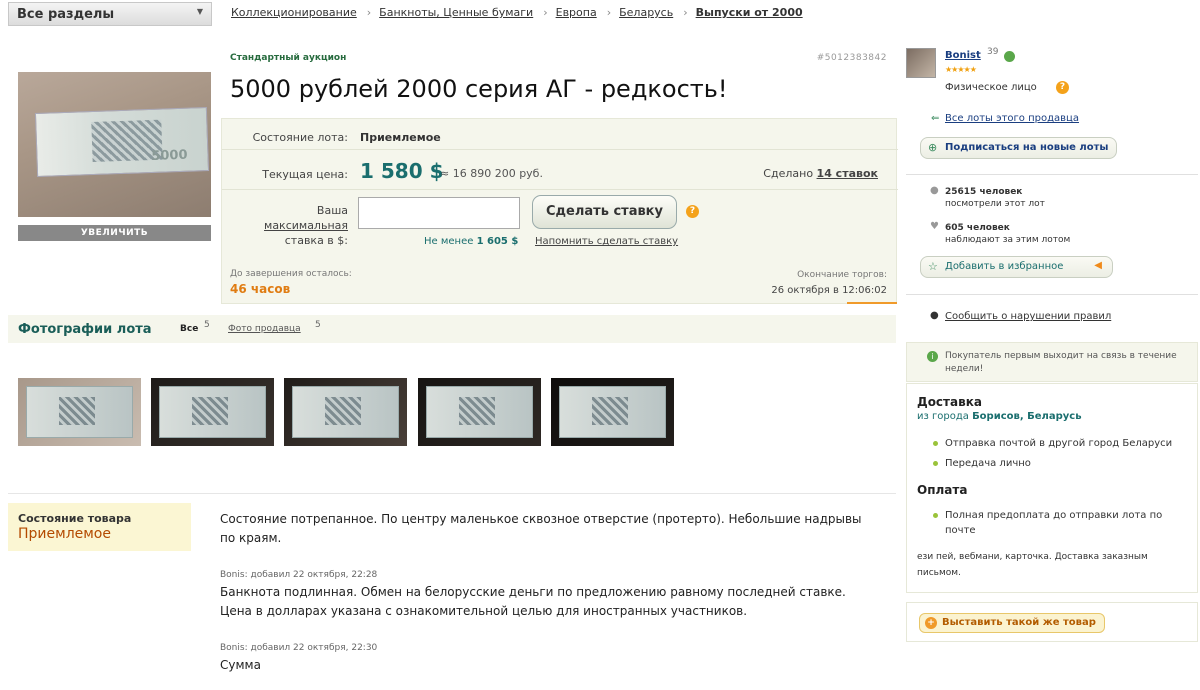 Image resolution: width=1200 pixels, height=690 pixels. I want to click on item-condition-label: Состояние товара, so click(75, 518).